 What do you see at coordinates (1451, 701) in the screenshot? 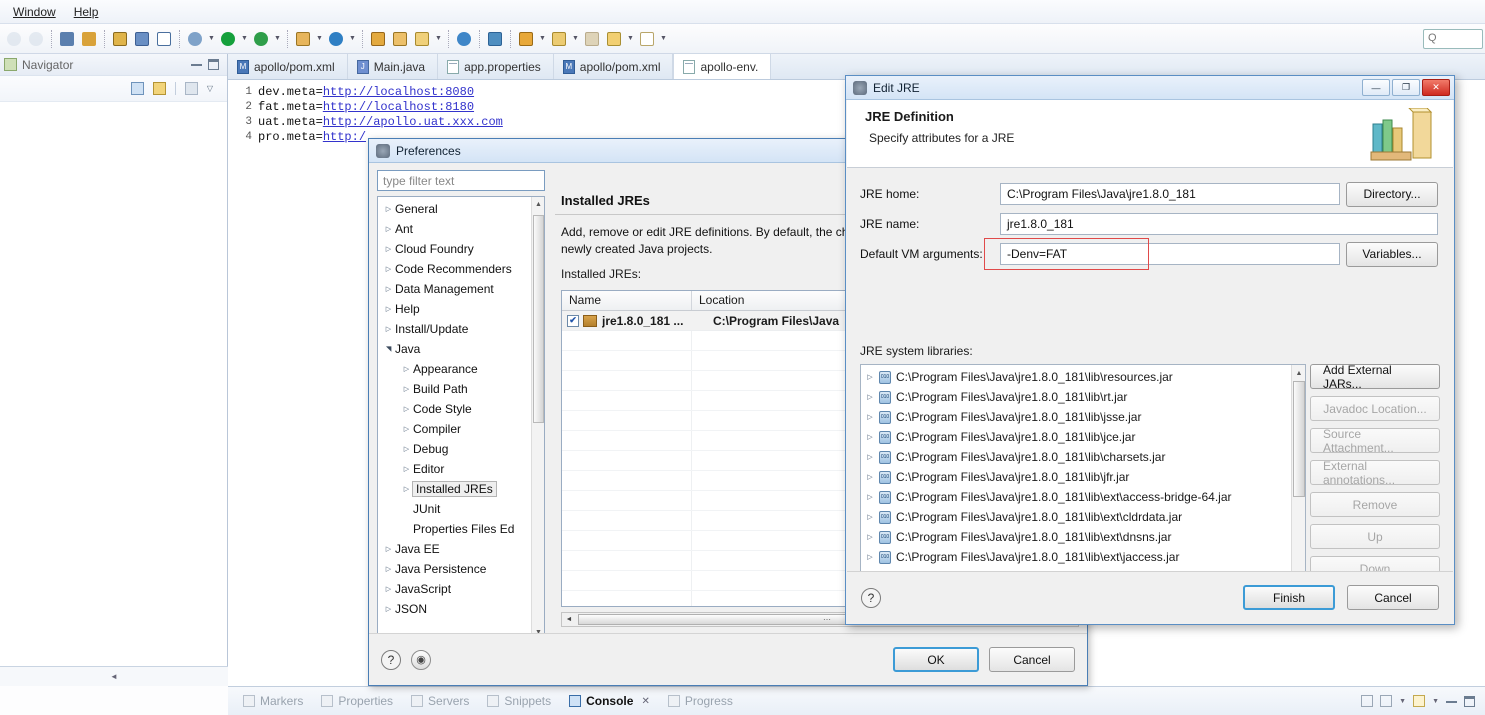
I see `minimize-icon` at bounding box center [1451, 701].